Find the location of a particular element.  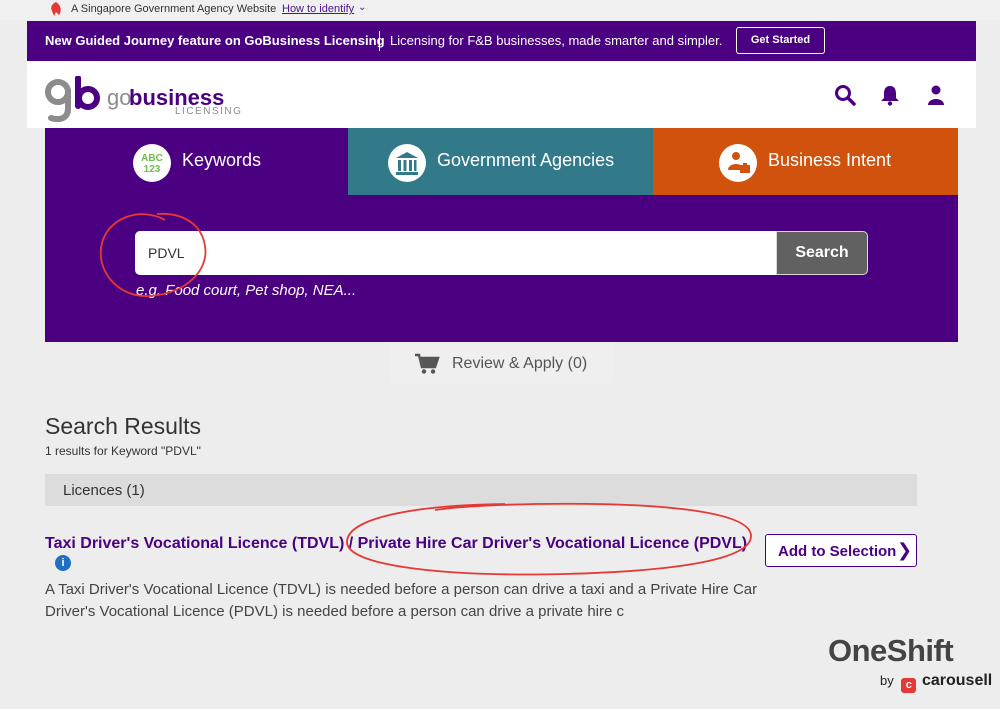

gobusiness-logo: go business LICENSING is located at coordinates (145, 99).